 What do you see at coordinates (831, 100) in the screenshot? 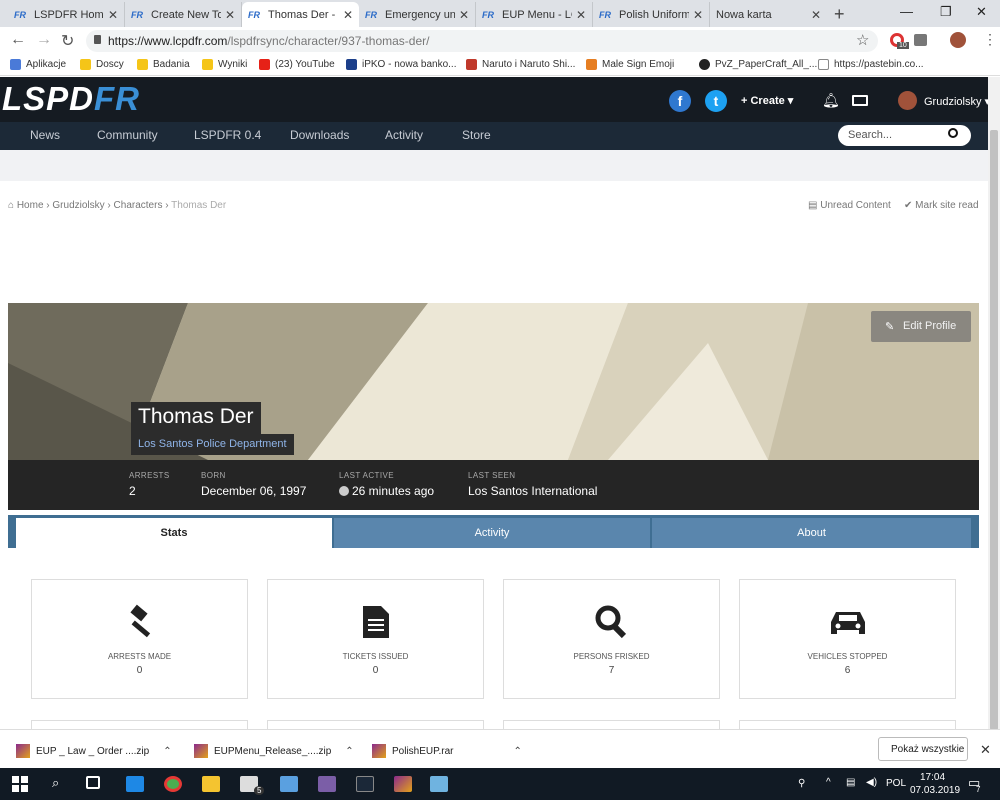
I see `notifications-bell-icon: 🔔︎` at bounding box center [831, 100].